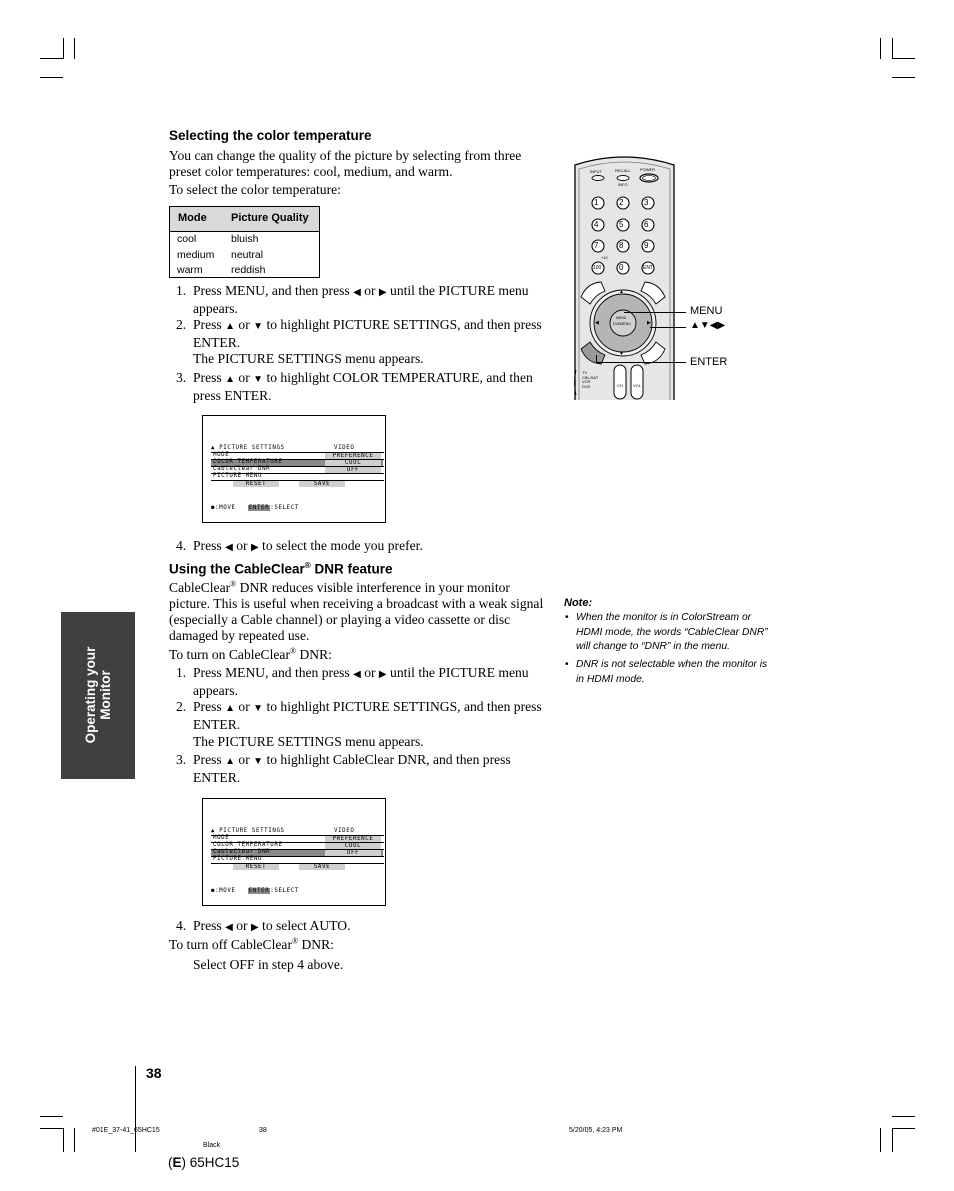  What do you see at coordinates (646, 245) in the screenshot?
I see `digit-9: 9` at bounding box center [646, 245].